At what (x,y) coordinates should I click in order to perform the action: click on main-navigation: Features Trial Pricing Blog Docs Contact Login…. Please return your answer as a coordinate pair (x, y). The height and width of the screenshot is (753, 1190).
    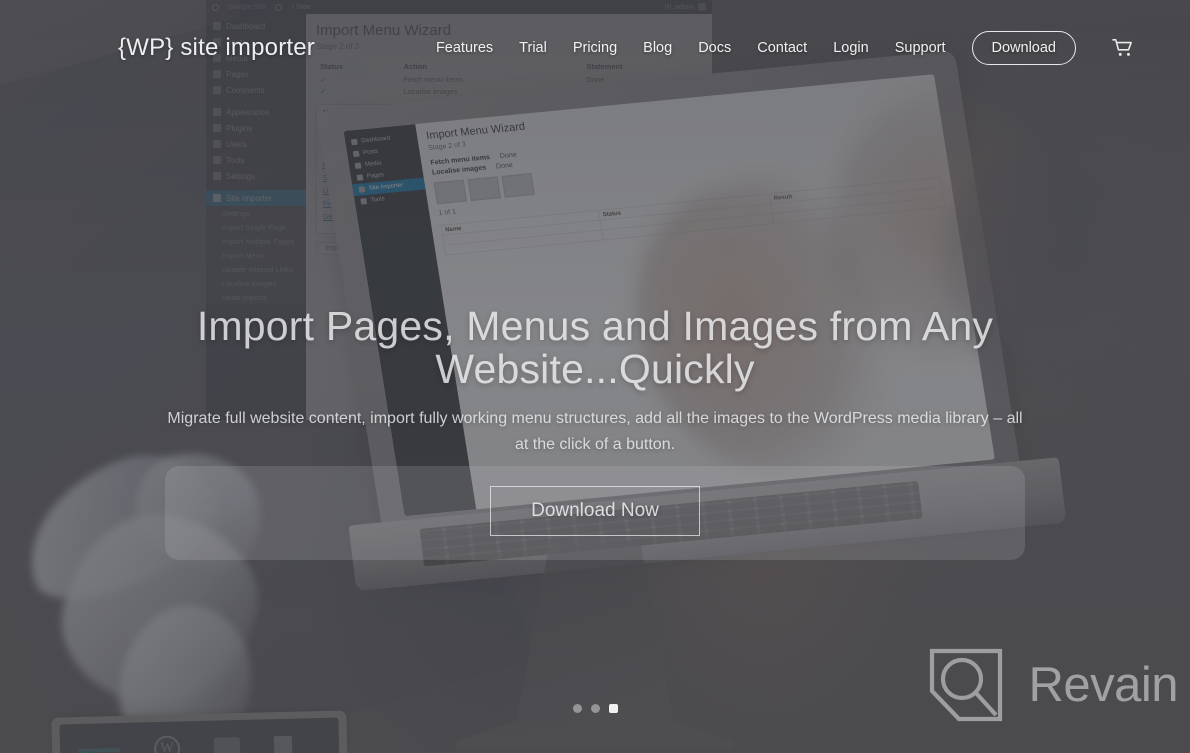
    Looking at the image, I should click on (785, 48).